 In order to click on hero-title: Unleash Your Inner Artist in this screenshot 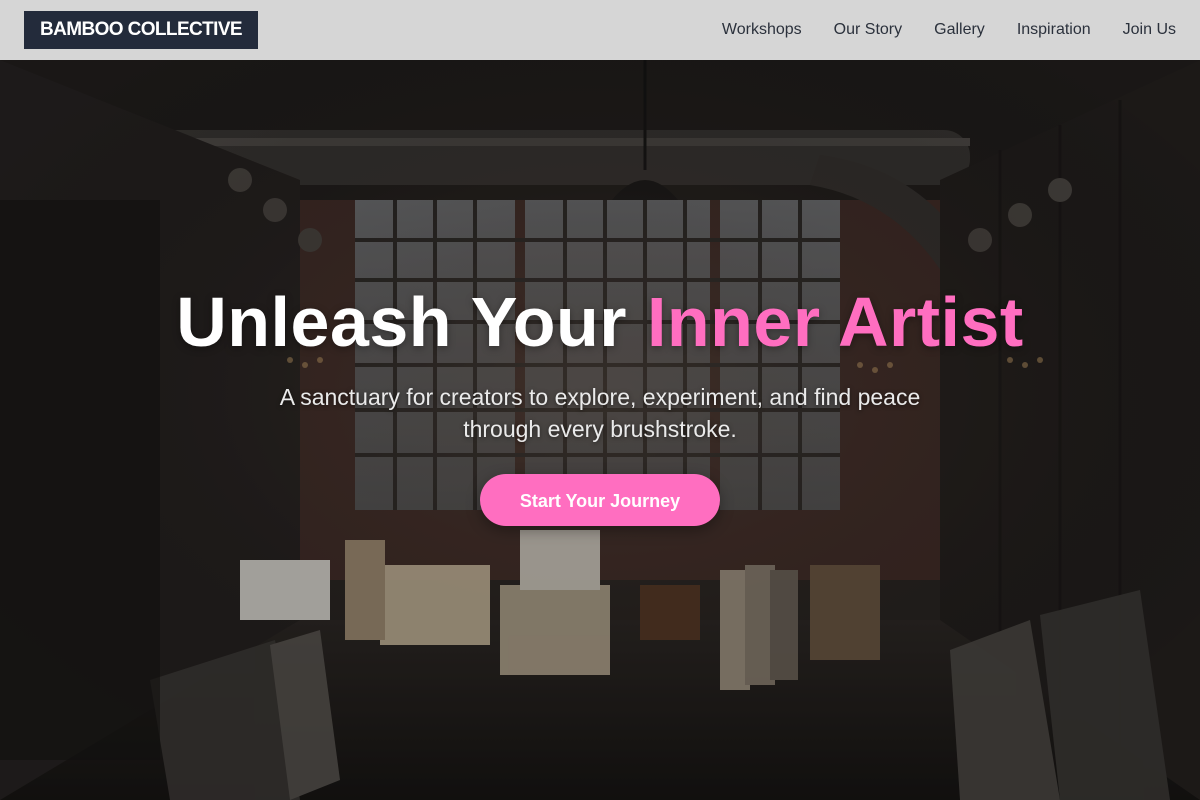, I will do `click(600, 322)`.